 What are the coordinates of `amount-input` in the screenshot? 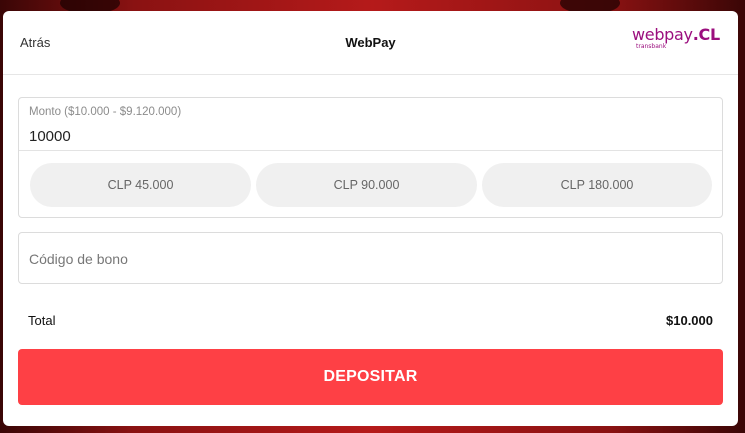 It's located at (369, 136).